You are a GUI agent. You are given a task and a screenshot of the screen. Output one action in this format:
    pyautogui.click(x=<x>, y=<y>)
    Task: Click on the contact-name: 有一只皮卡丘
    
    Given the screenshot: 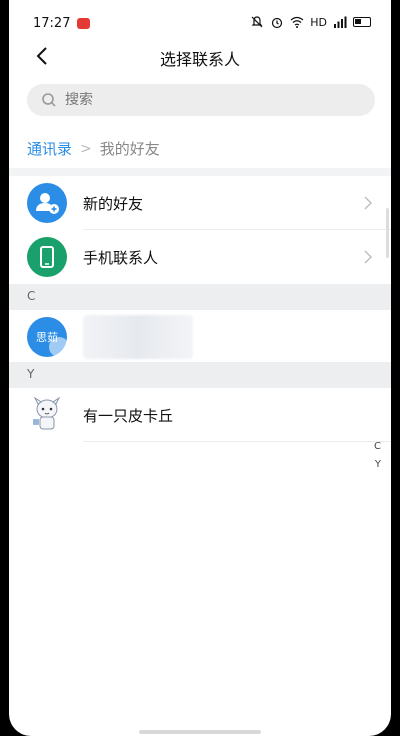 What is the action you would take?
    pyautogui.click(x=128, y=416)
    